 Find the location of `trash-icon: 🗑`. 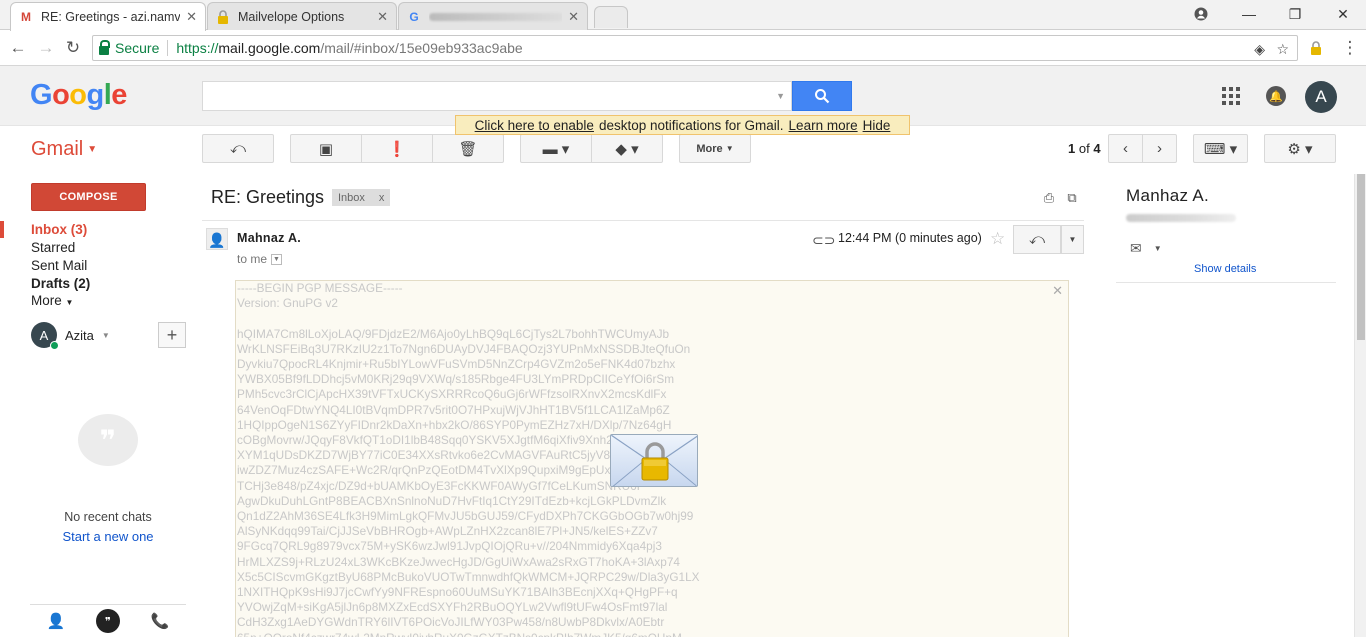

trash-icon: 🗑 is located at coordinates (468, 149).